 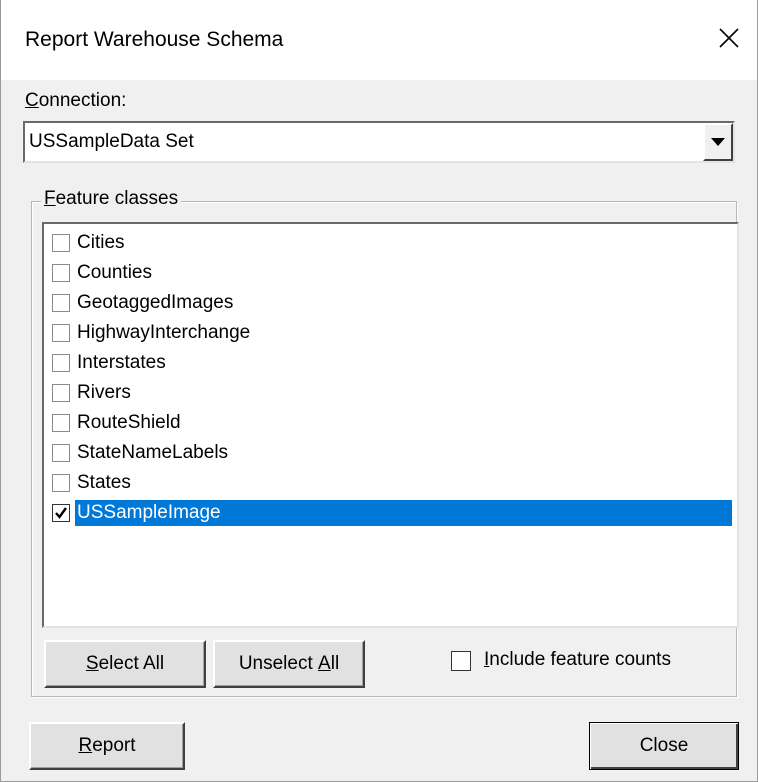 What do you see at coordinates (76, 100) in the screenshot?
I see `connection-label: Connection:` at bounding box center [76, 100].